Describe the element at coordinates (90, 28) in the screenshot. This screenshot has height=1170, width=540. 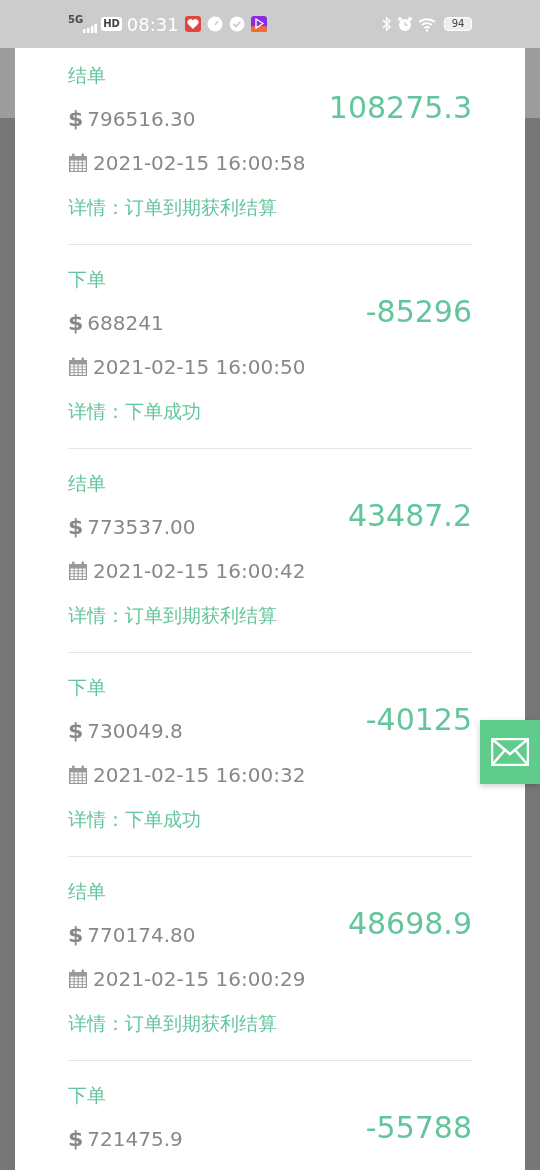
I see `signal-icon` at that location.